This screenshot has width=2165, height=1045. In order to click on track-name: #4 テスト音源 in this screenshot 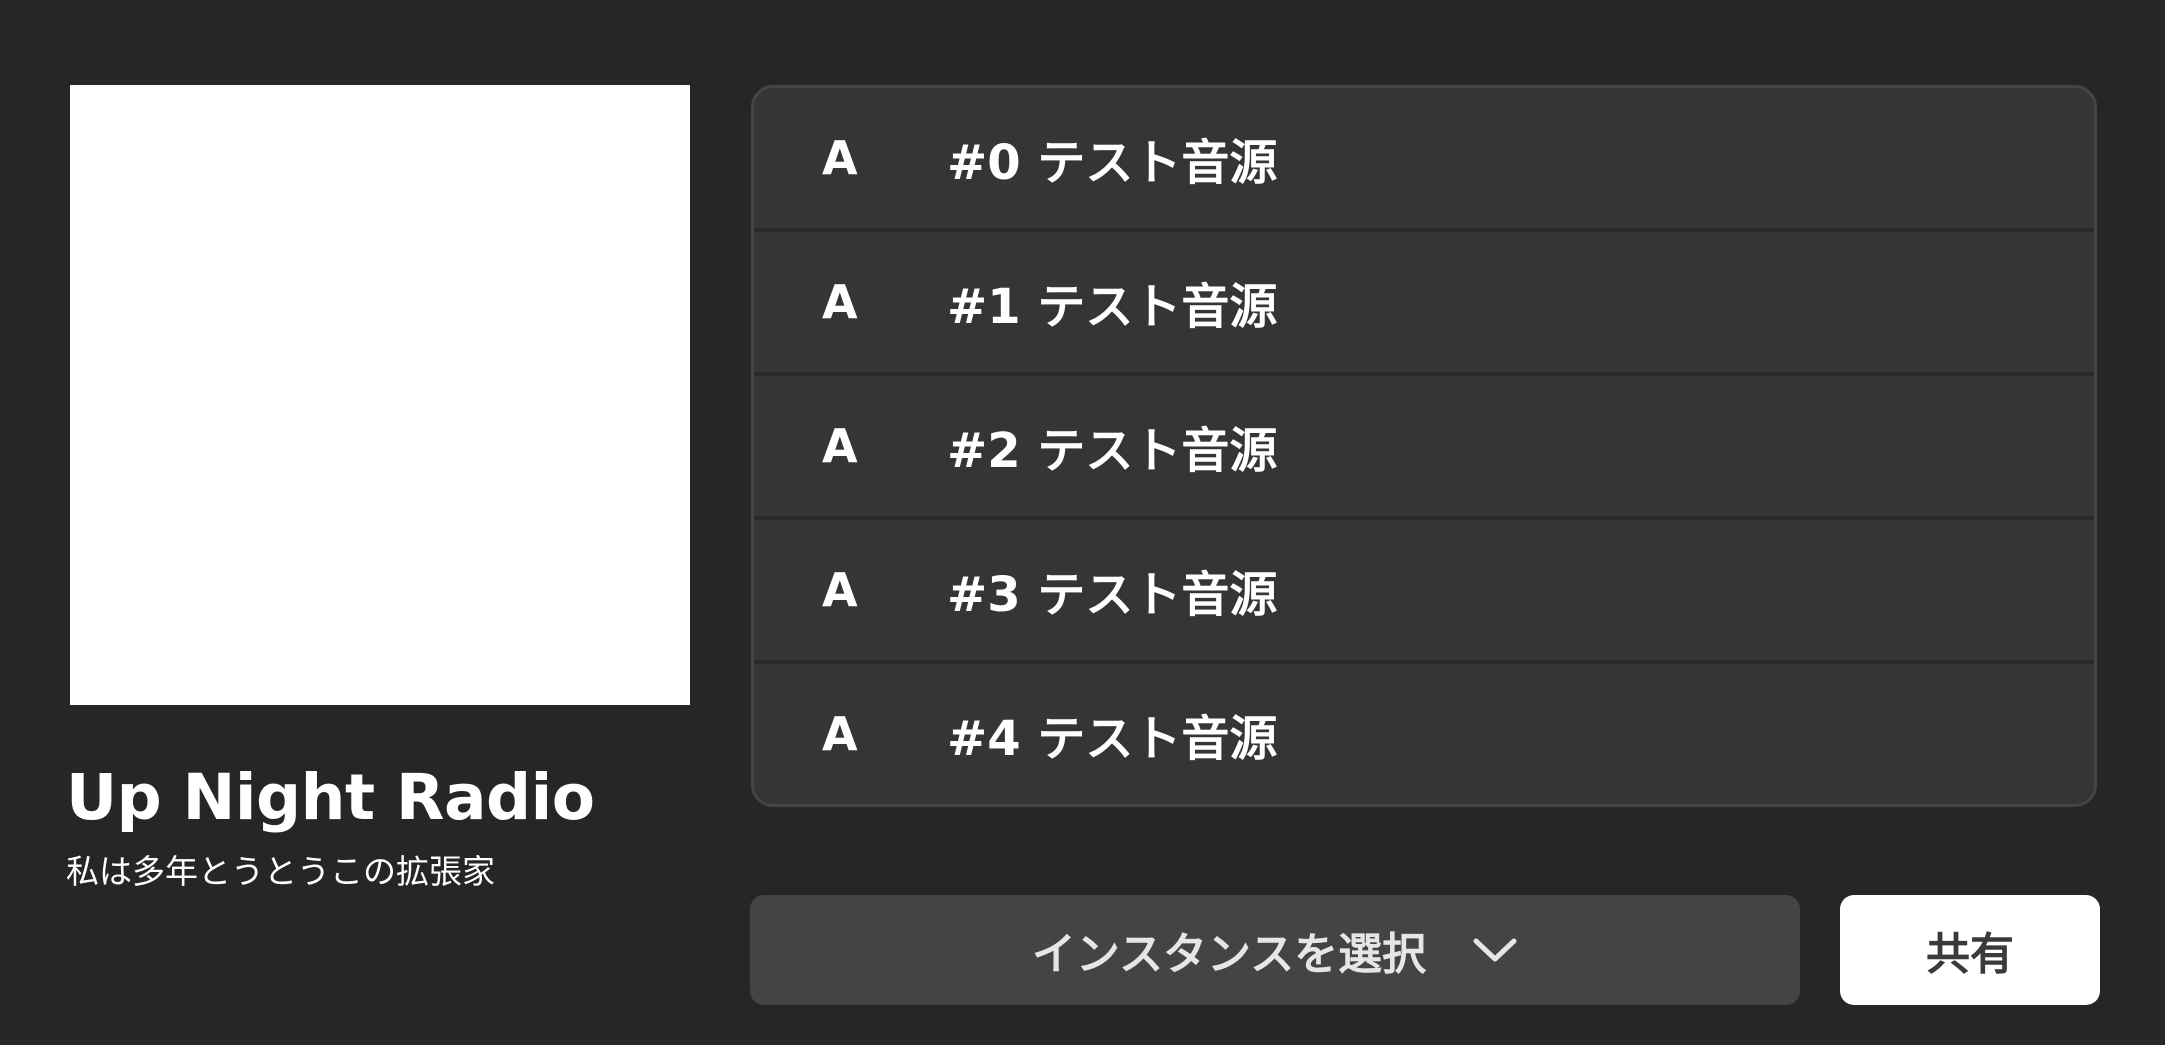, I will do `click(1112, 739)`.